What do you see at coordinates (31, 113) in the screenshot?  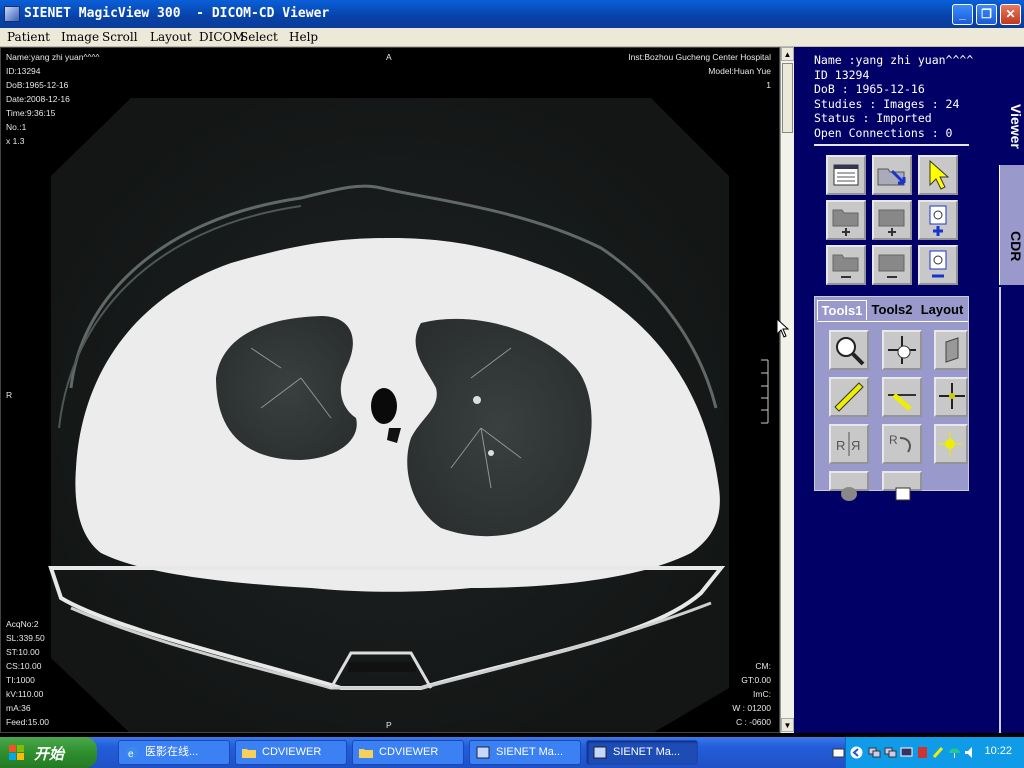 I see `overlay-time: Time:9:36:15` at bounding box center [31, 113].